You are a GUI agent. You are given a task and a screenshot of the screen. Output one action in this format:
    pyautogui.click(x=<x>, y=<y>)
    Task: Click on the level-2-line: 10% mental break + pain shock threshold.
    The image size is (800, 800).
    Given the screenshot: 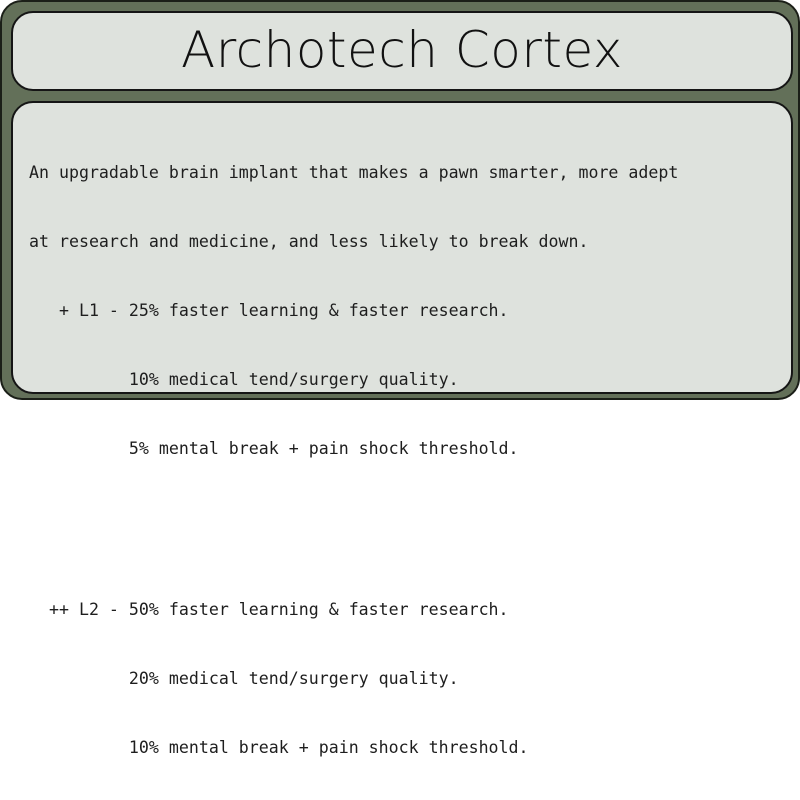 What is the action you would take?
    pyautogui.click(x=279, y=747)
    